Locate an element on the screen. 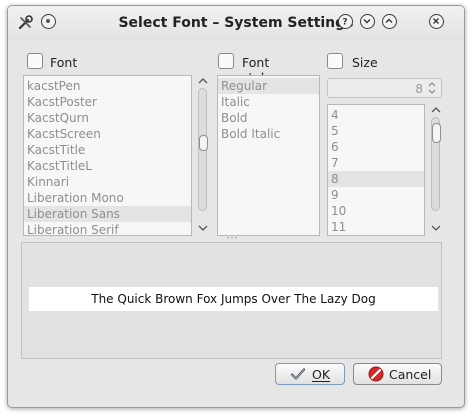  font-scroll-track is located at coordinates (203, 149).